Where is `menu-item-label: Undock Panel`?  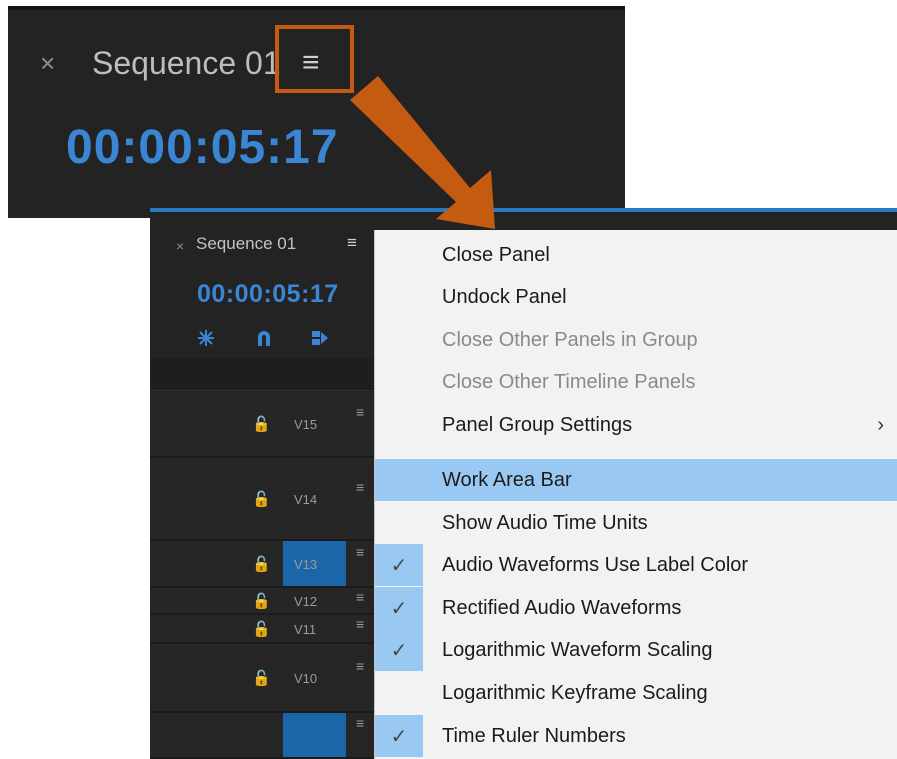
menu-item-label: Undock Panel is located at coordinates (504, 296).